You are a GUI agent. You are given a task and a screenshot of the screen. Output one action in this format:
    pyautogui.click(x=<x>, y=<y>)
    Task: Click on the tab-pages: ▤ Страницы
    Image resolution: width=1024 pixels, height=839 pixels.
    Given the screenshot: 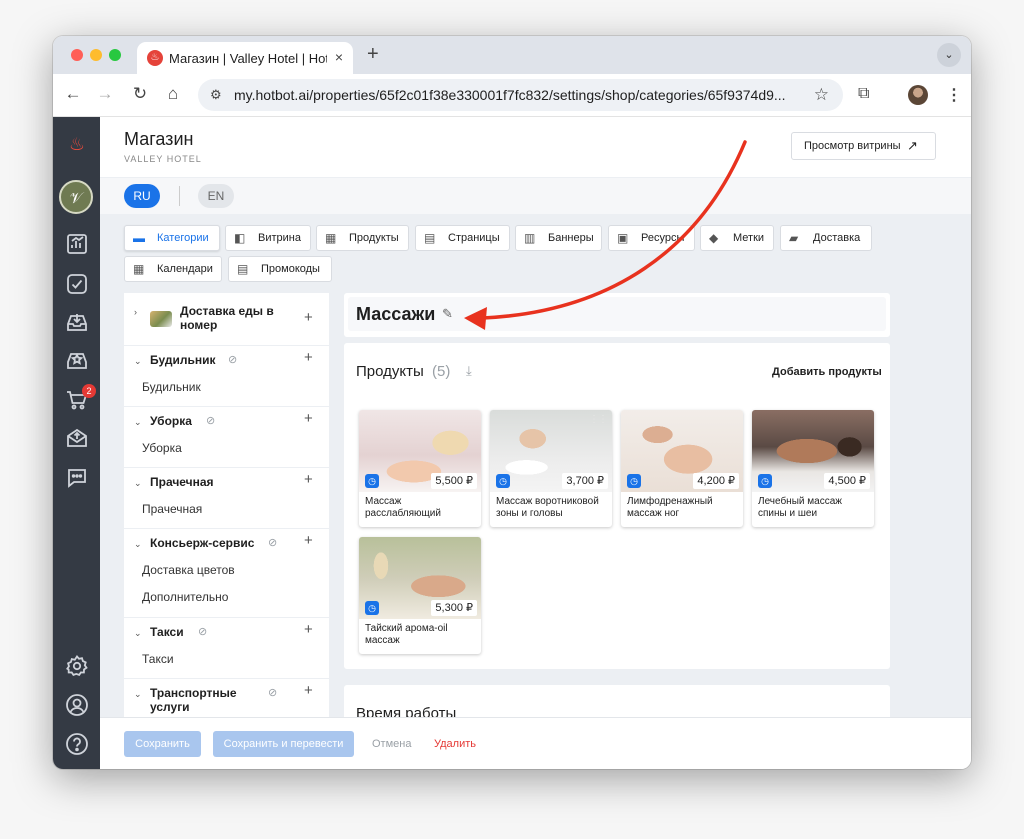 What is the action you would take?
    pyautogui.click(x=462, y=238)
    